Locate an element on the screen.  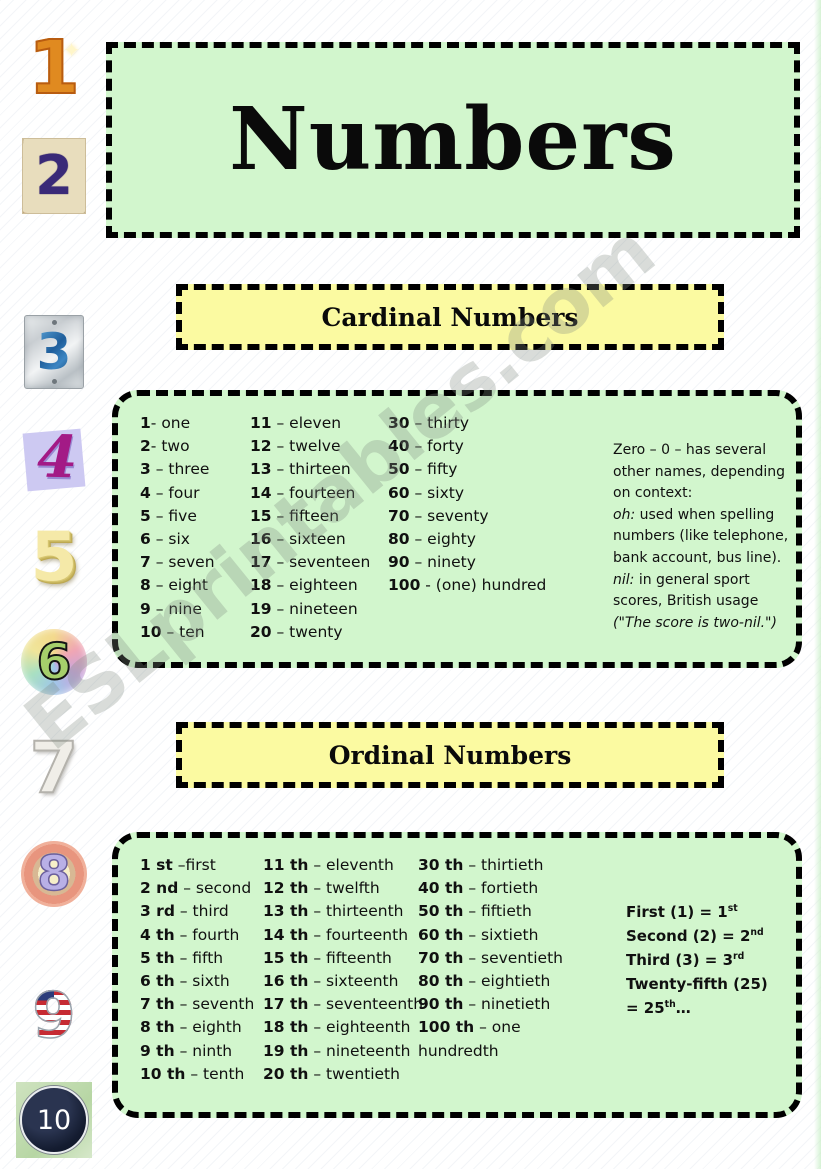
ordinal-word: hundredth is located at coordinates (458, 1050).